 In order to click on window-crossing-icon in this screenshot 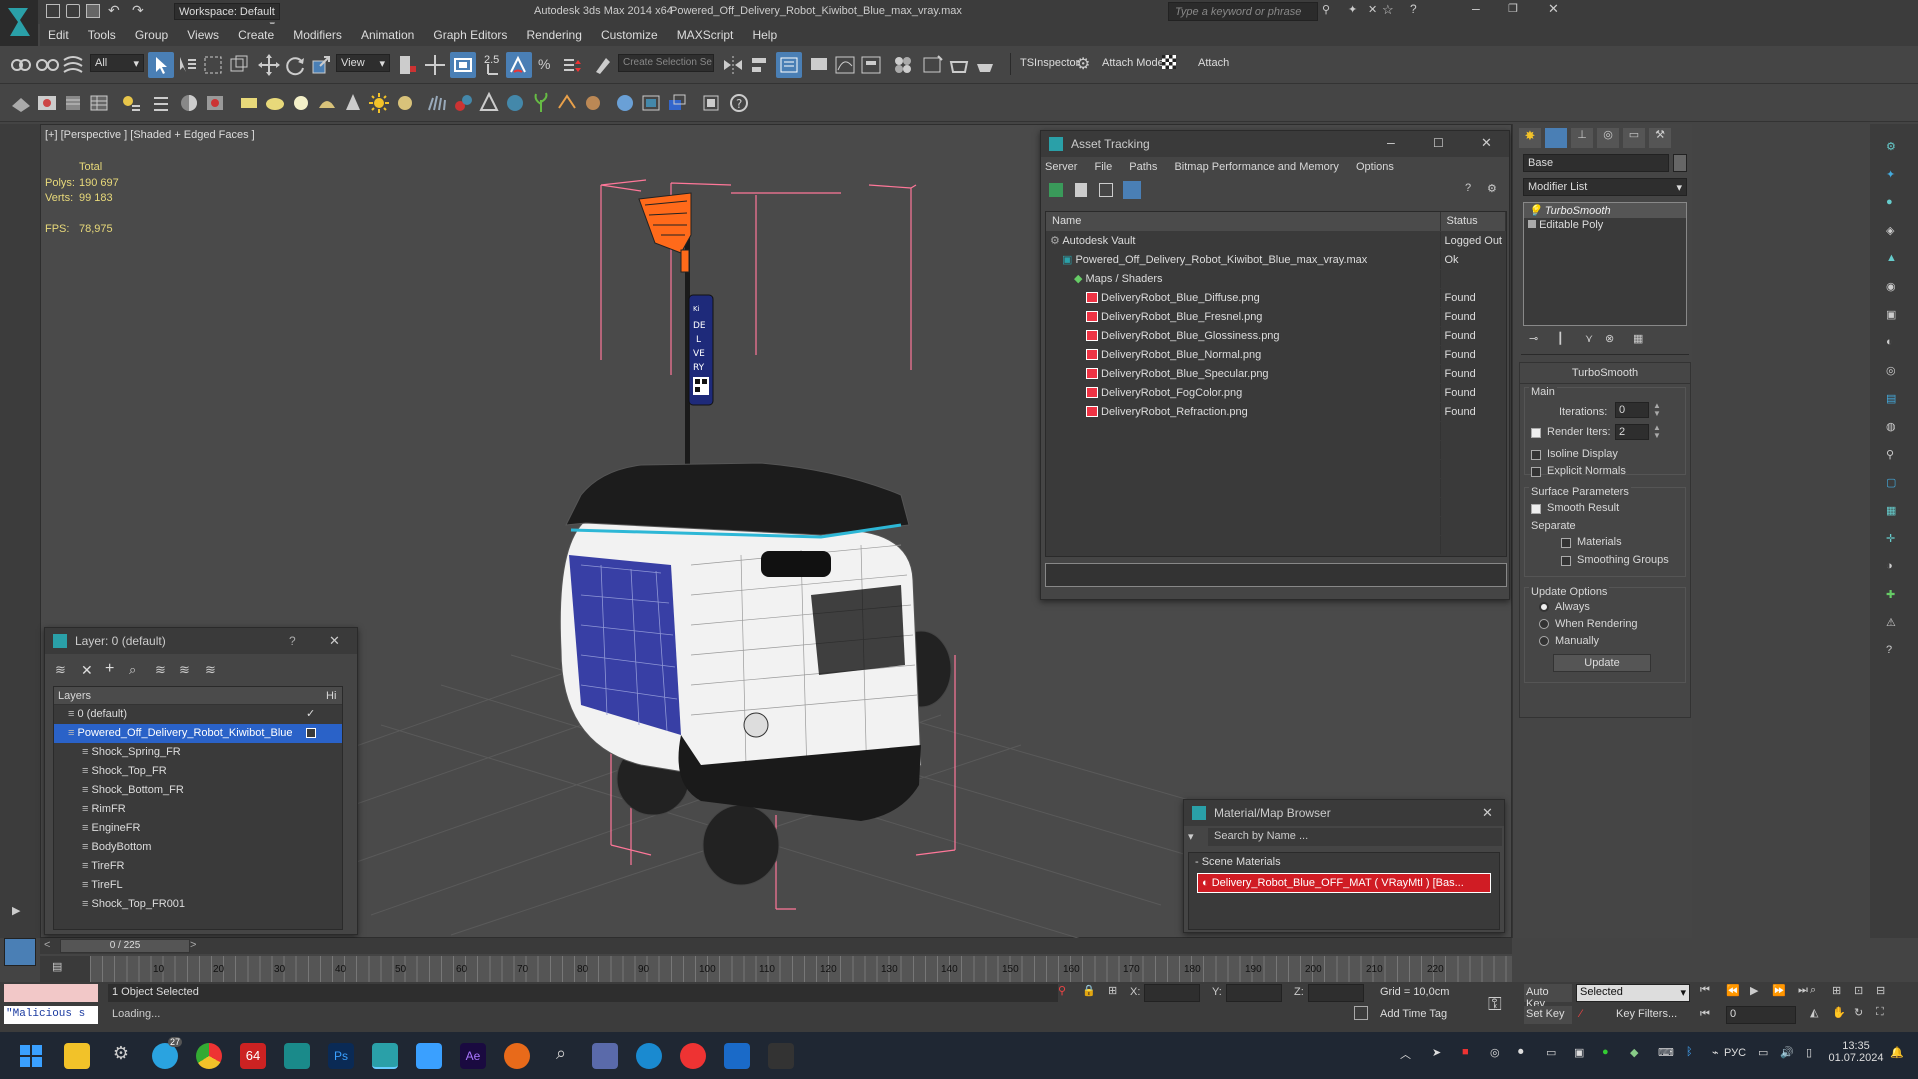, I will do `click(239, 65)`.